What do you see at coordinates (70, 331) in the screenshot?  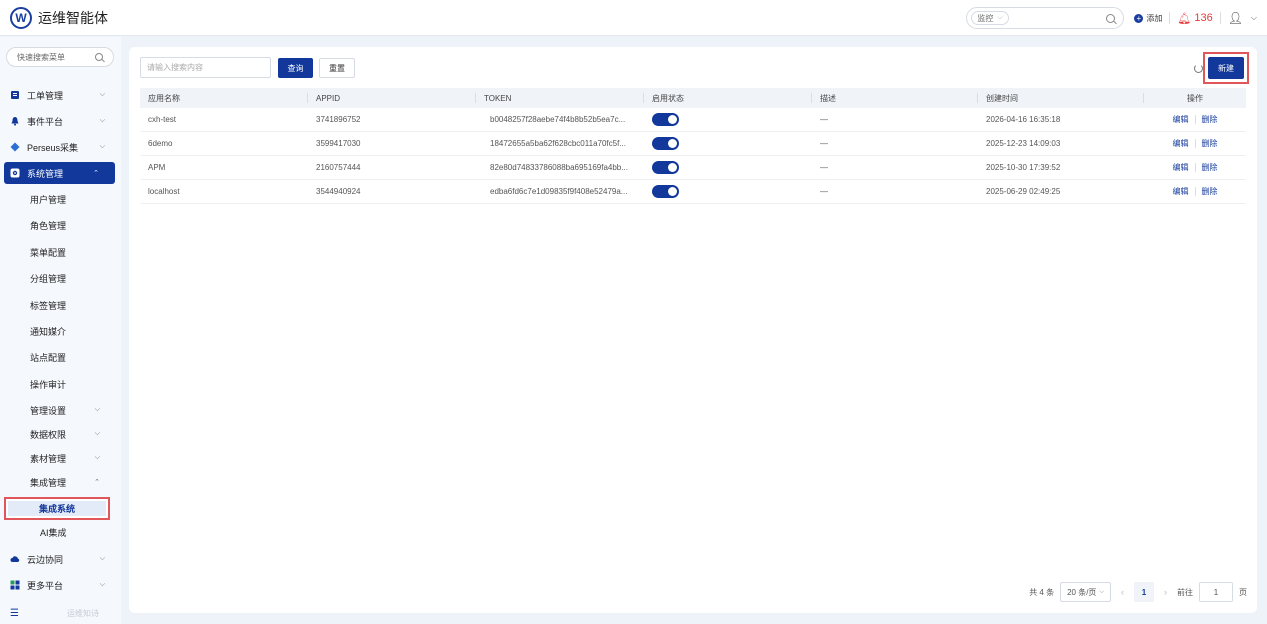 I see `sidebar-subitem: 通知媒介` at bounding box center [70, 331].